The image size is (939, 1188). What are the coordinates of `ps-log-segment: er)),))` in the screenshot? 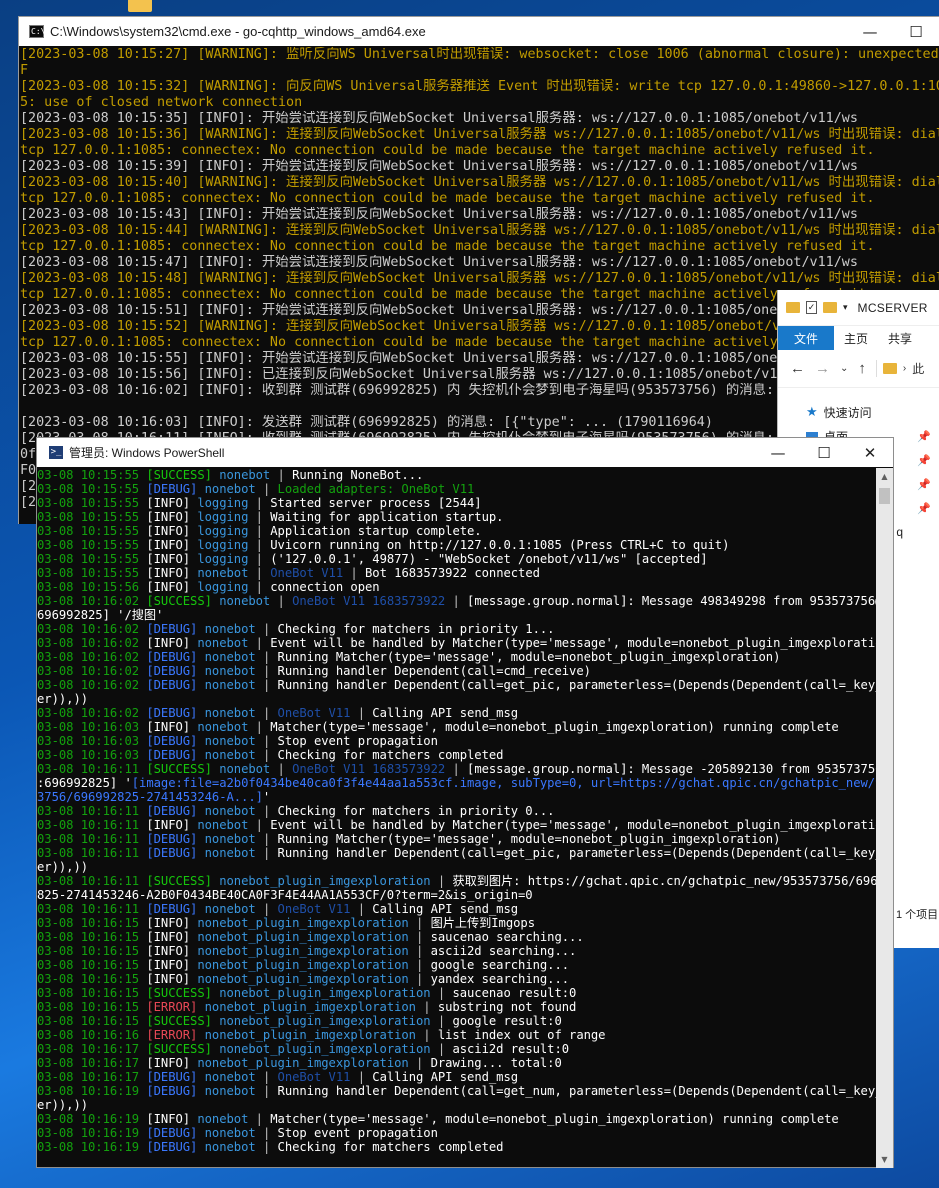 It's located at (63, 867).